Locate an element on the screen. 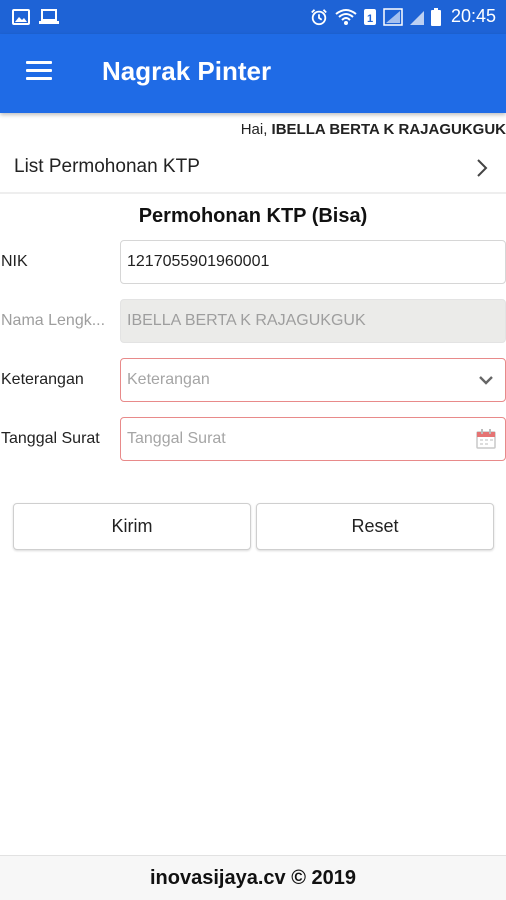 The height and width of the screenshot is (900, 506). kirim-button: Kirim is located at coordinates (132, 526).